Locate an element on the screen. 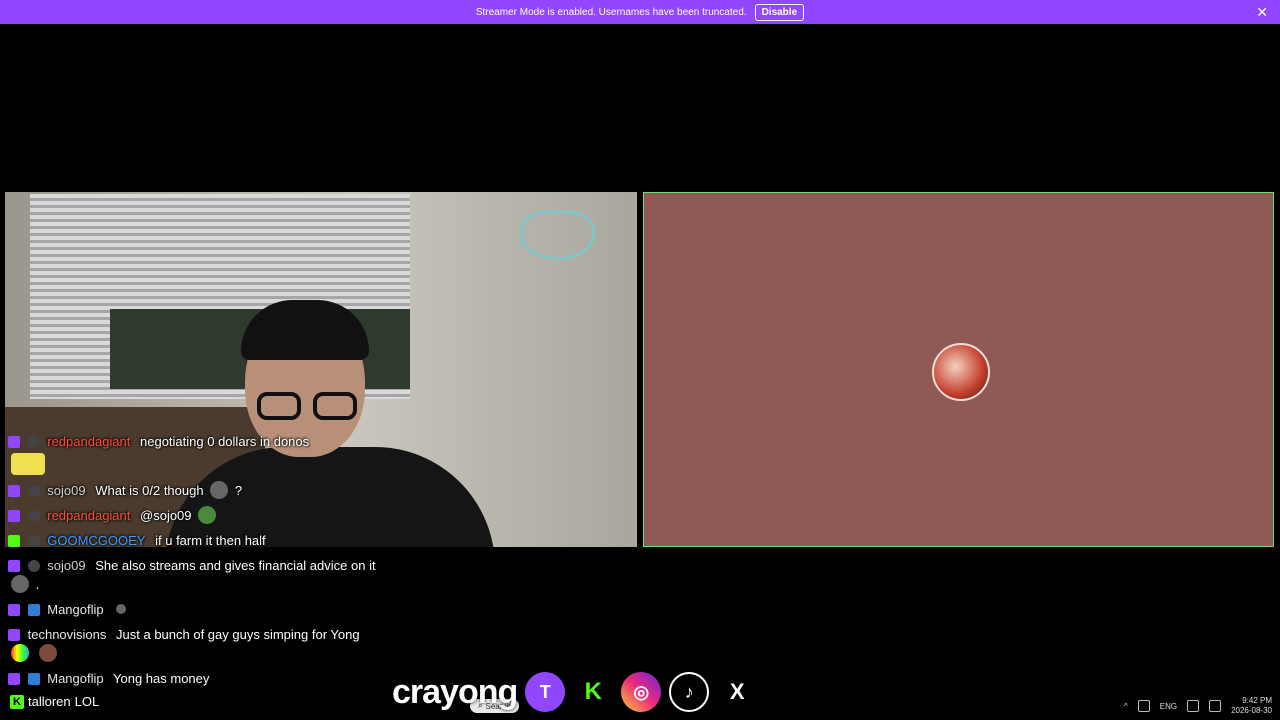 The image size is (1280, 720). chat-text: @sojo09 is located at coordinates (166, 515).